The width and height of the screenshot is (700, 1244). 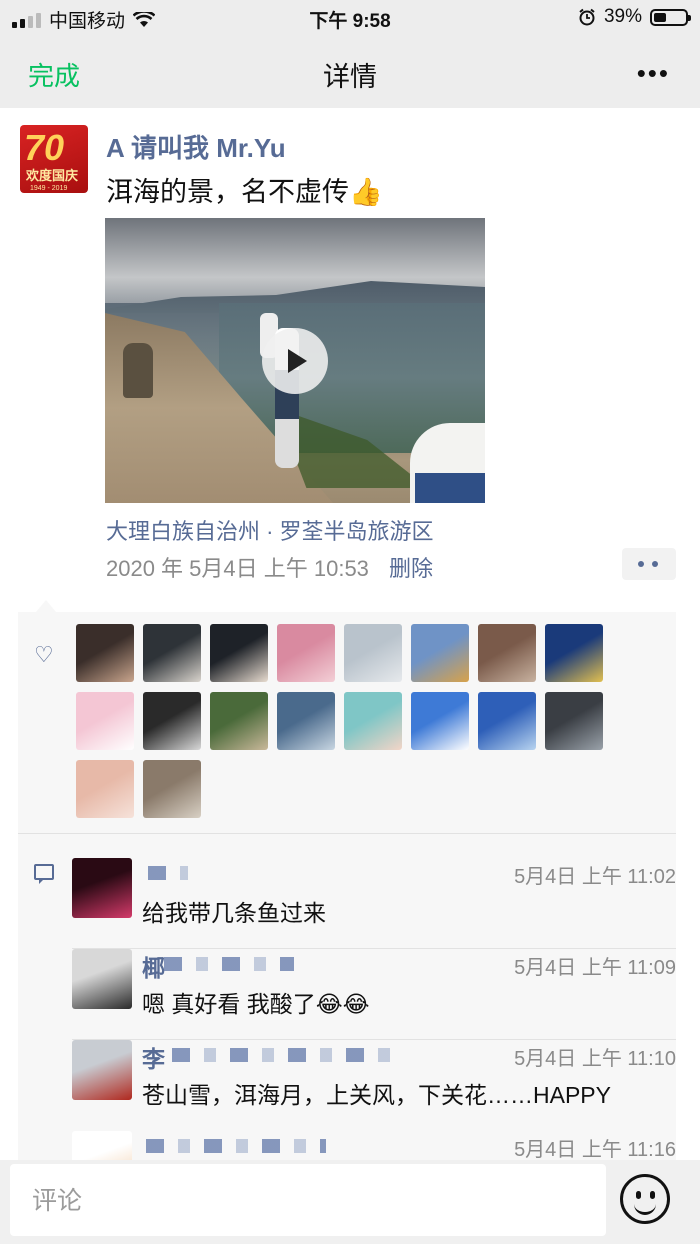 What do you see at coordinates (587, 17) in the screenshot?
I see `alarm-clock-icon` at bounding box center [587, 17].